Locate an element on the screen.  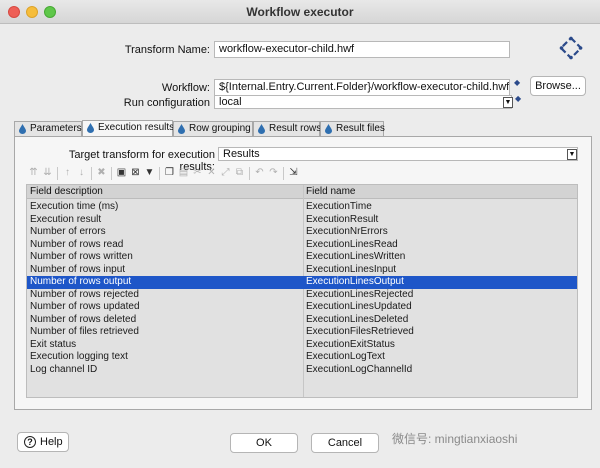
field-name-cell: ExecutionTime is located at coordinates (339, 207).